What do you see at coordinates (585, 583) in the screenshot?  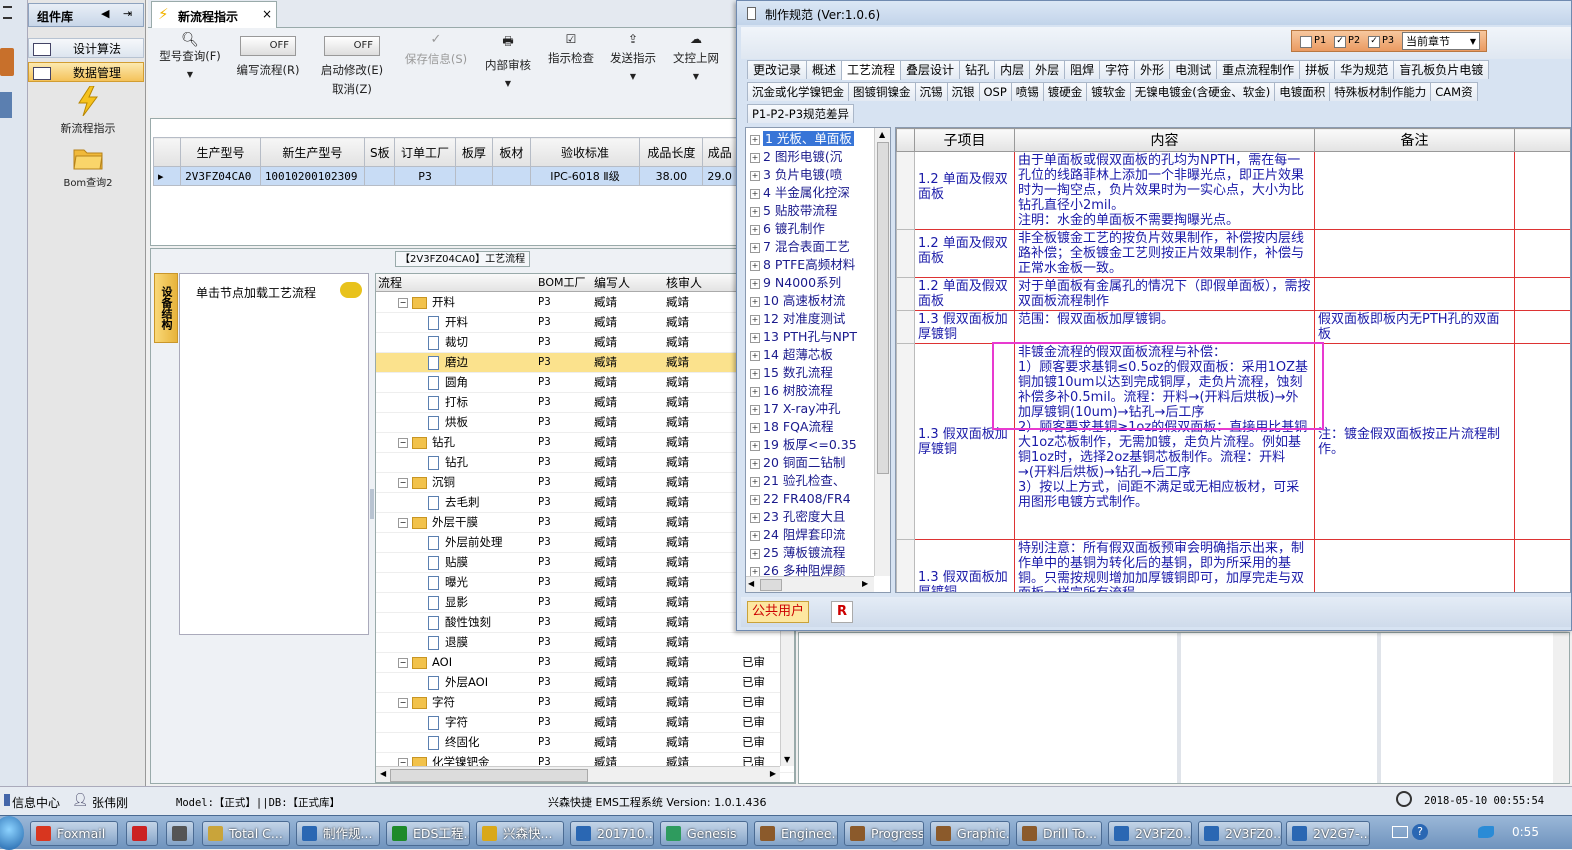 I see `flow-row: 曝光 P3 臧靖 臧靖` at bounding box center [585, 583].